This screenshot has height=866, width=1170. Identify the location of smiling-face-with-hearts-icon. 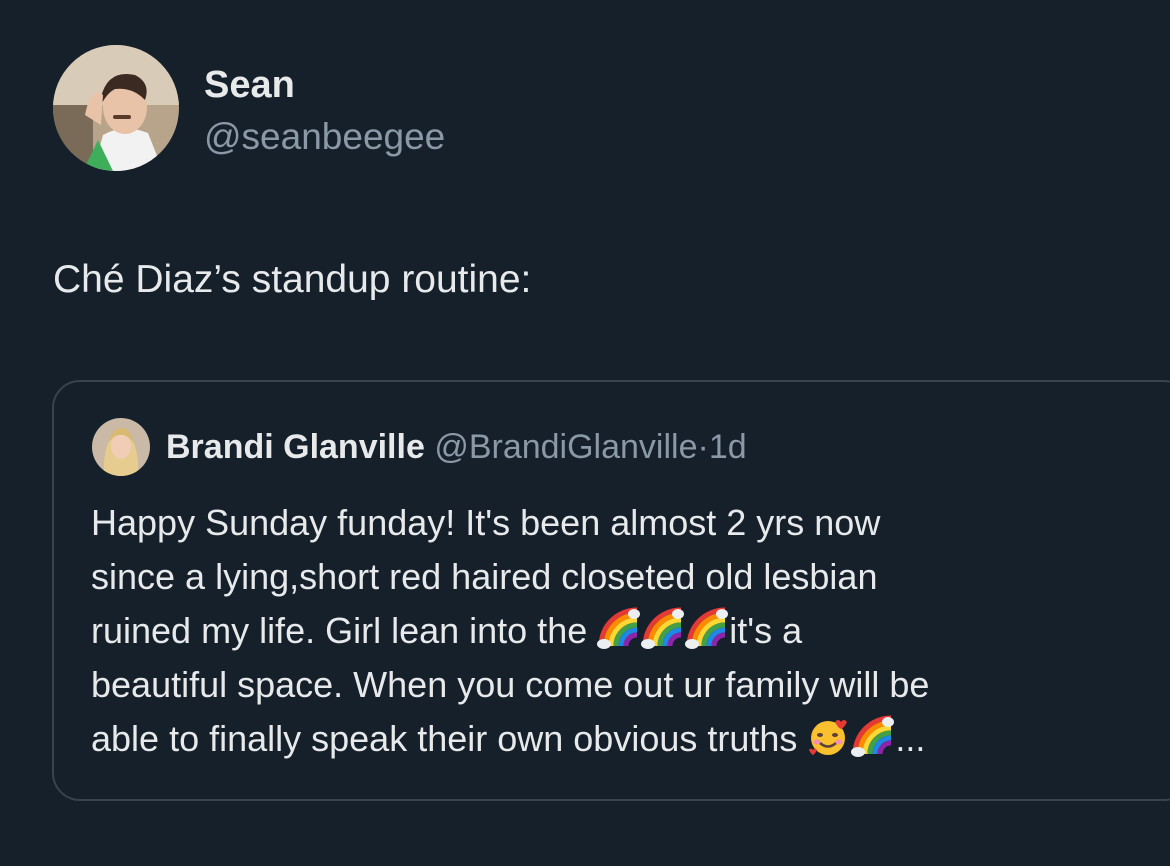
(829, 736).